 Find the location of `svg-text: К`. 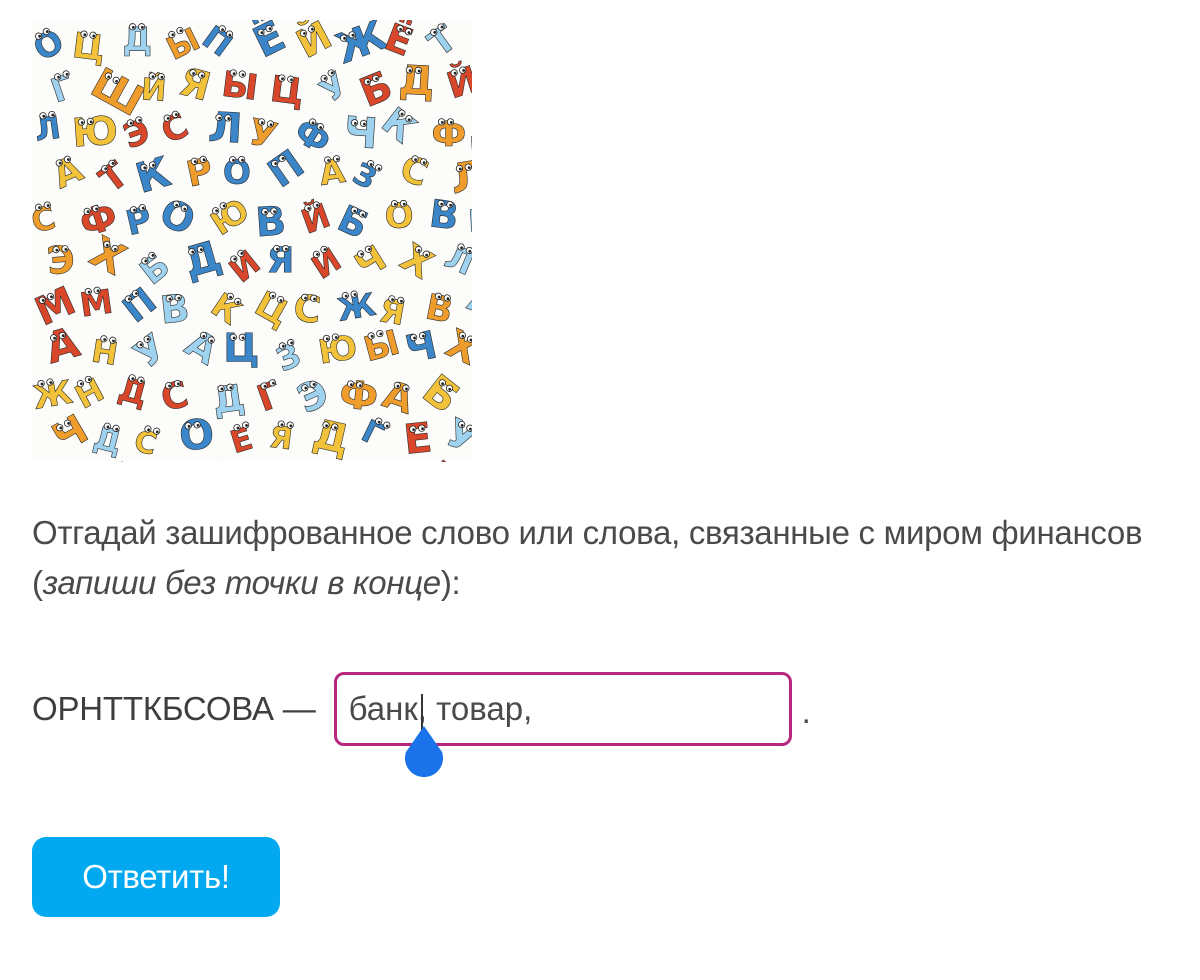

svg-text: К is located at coordinates (226, 308).